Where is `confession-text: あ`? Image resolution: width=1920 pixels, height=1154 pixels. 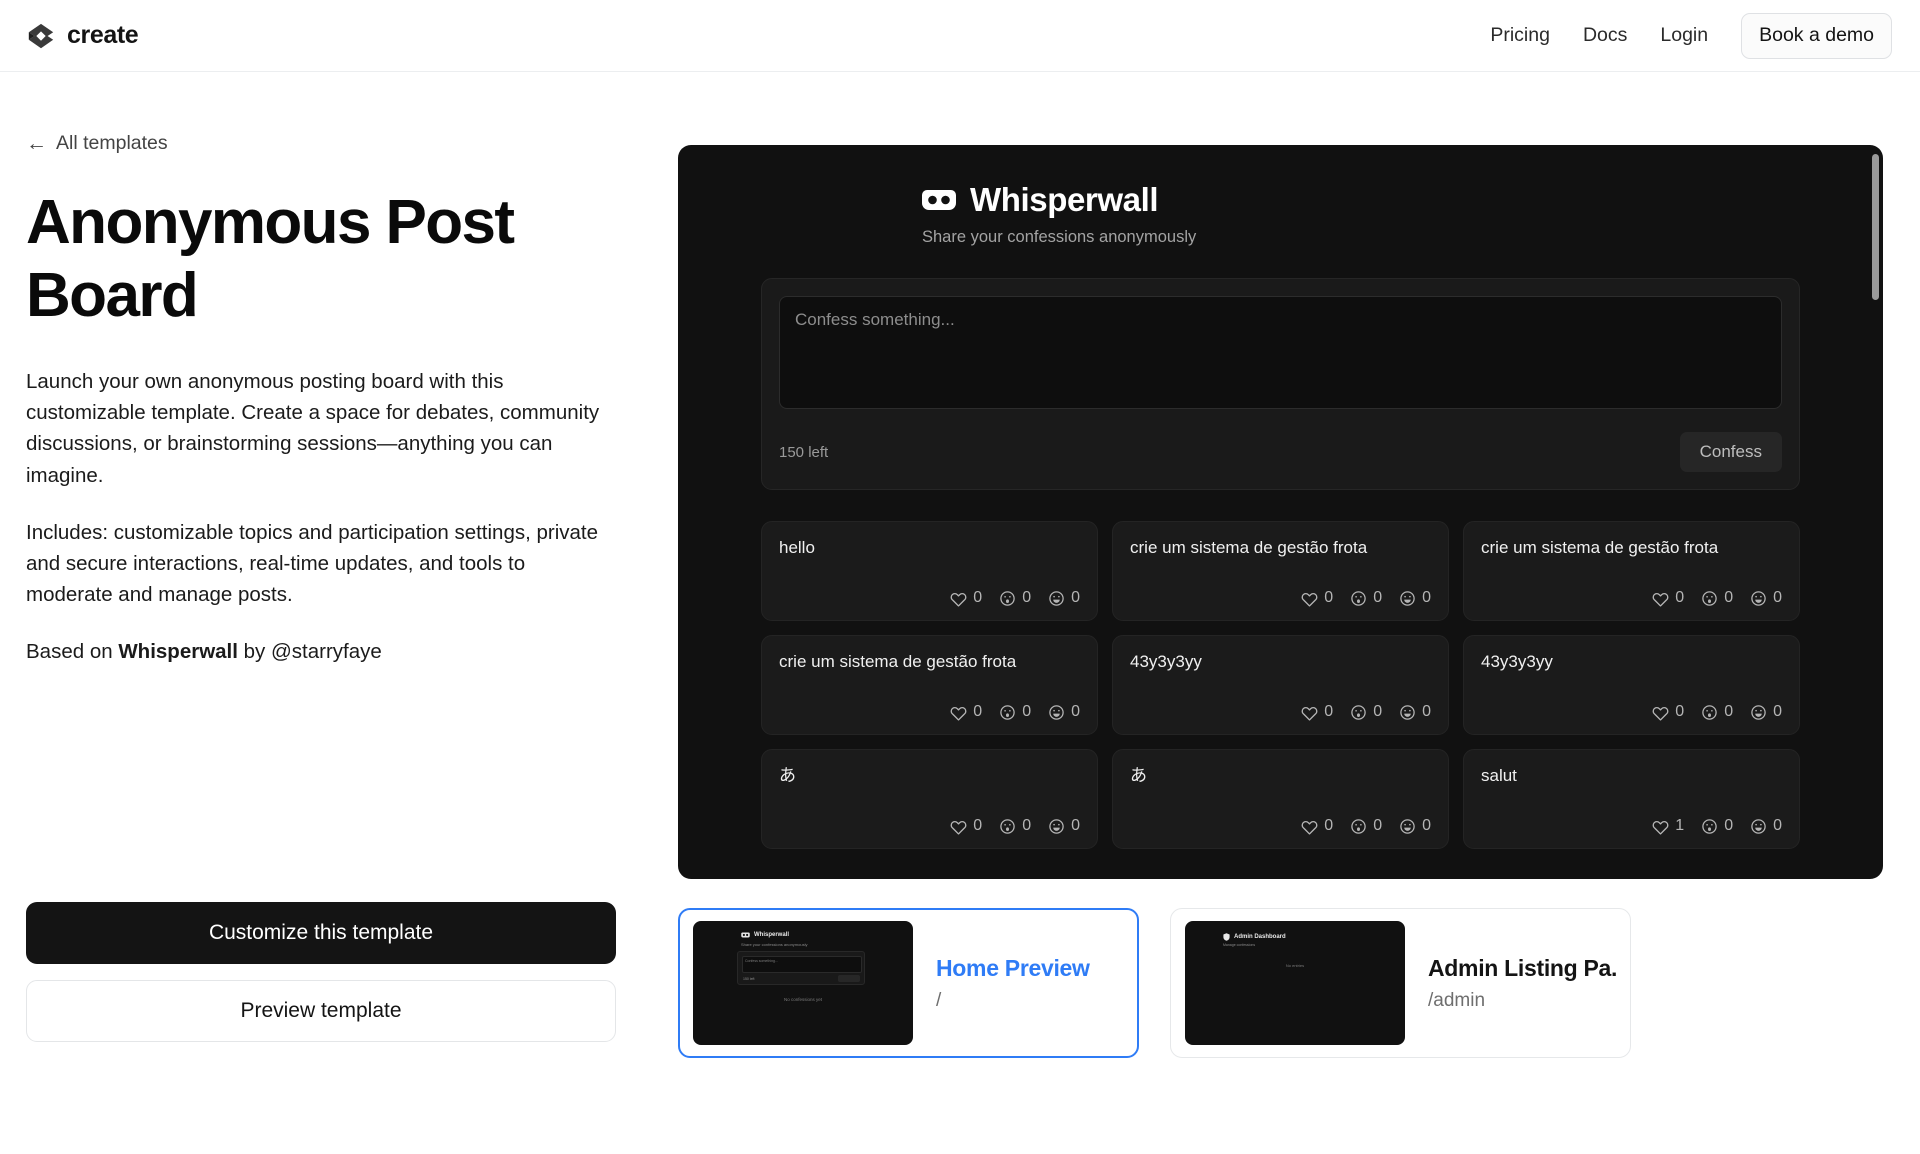 confession-text: あ is located at coordinates (1138, 775).